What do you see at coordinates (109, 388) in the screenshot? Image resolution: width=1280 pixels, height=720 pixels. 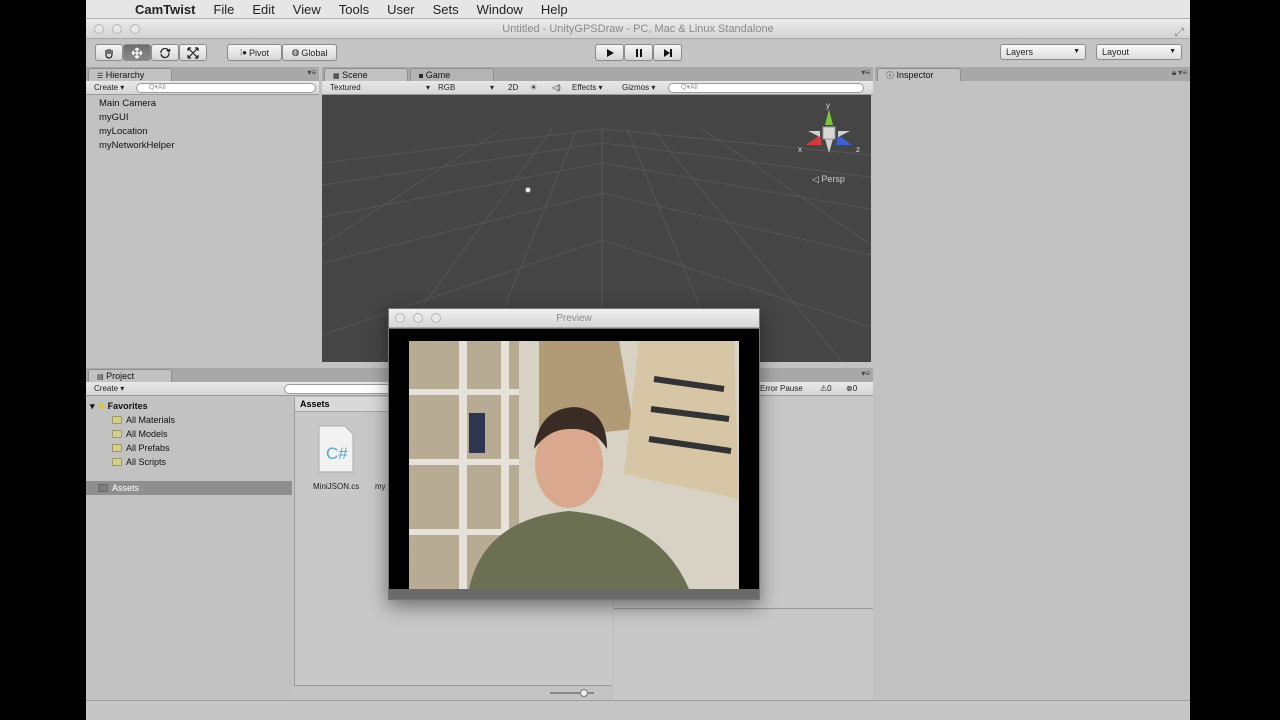 I see `project-create-button: Create ▾` at bounding box center [109, 388].